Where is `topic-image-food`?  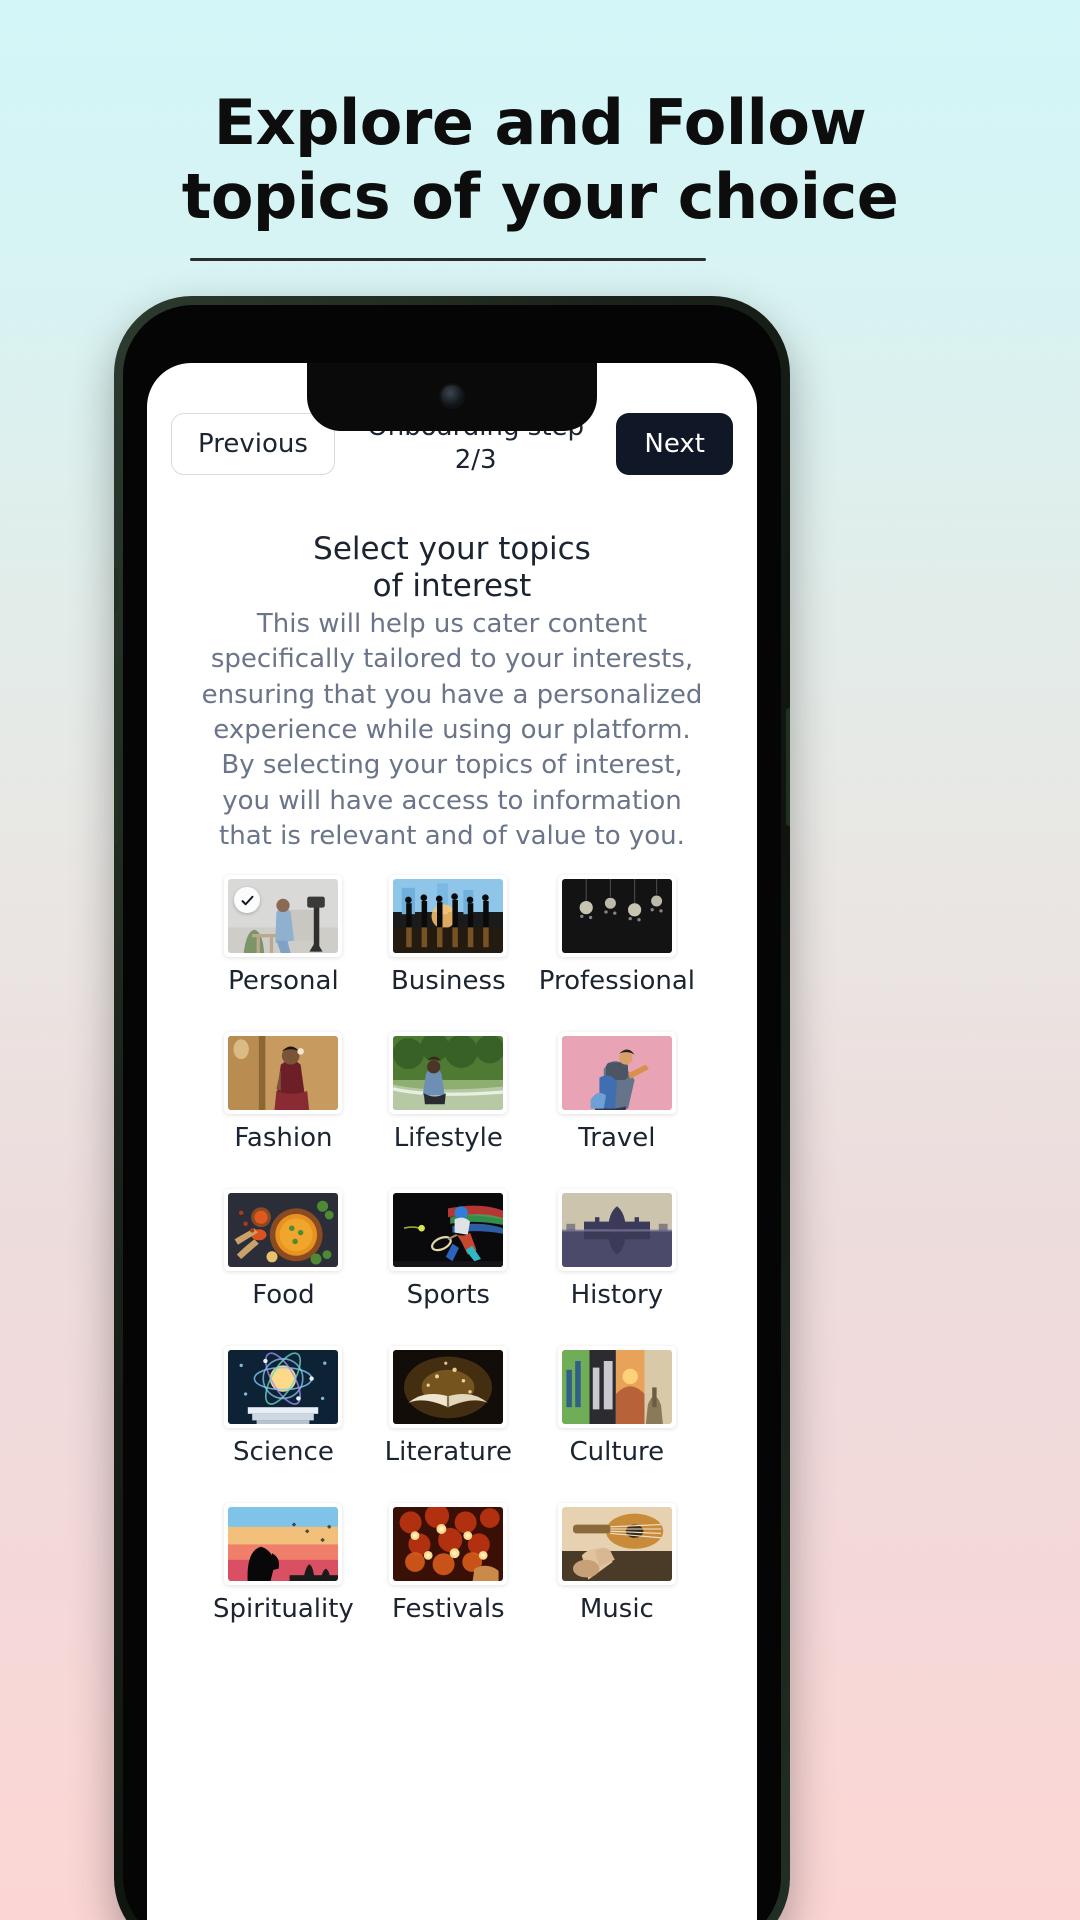
topic-image-food is located at coordinates (283, 1230).